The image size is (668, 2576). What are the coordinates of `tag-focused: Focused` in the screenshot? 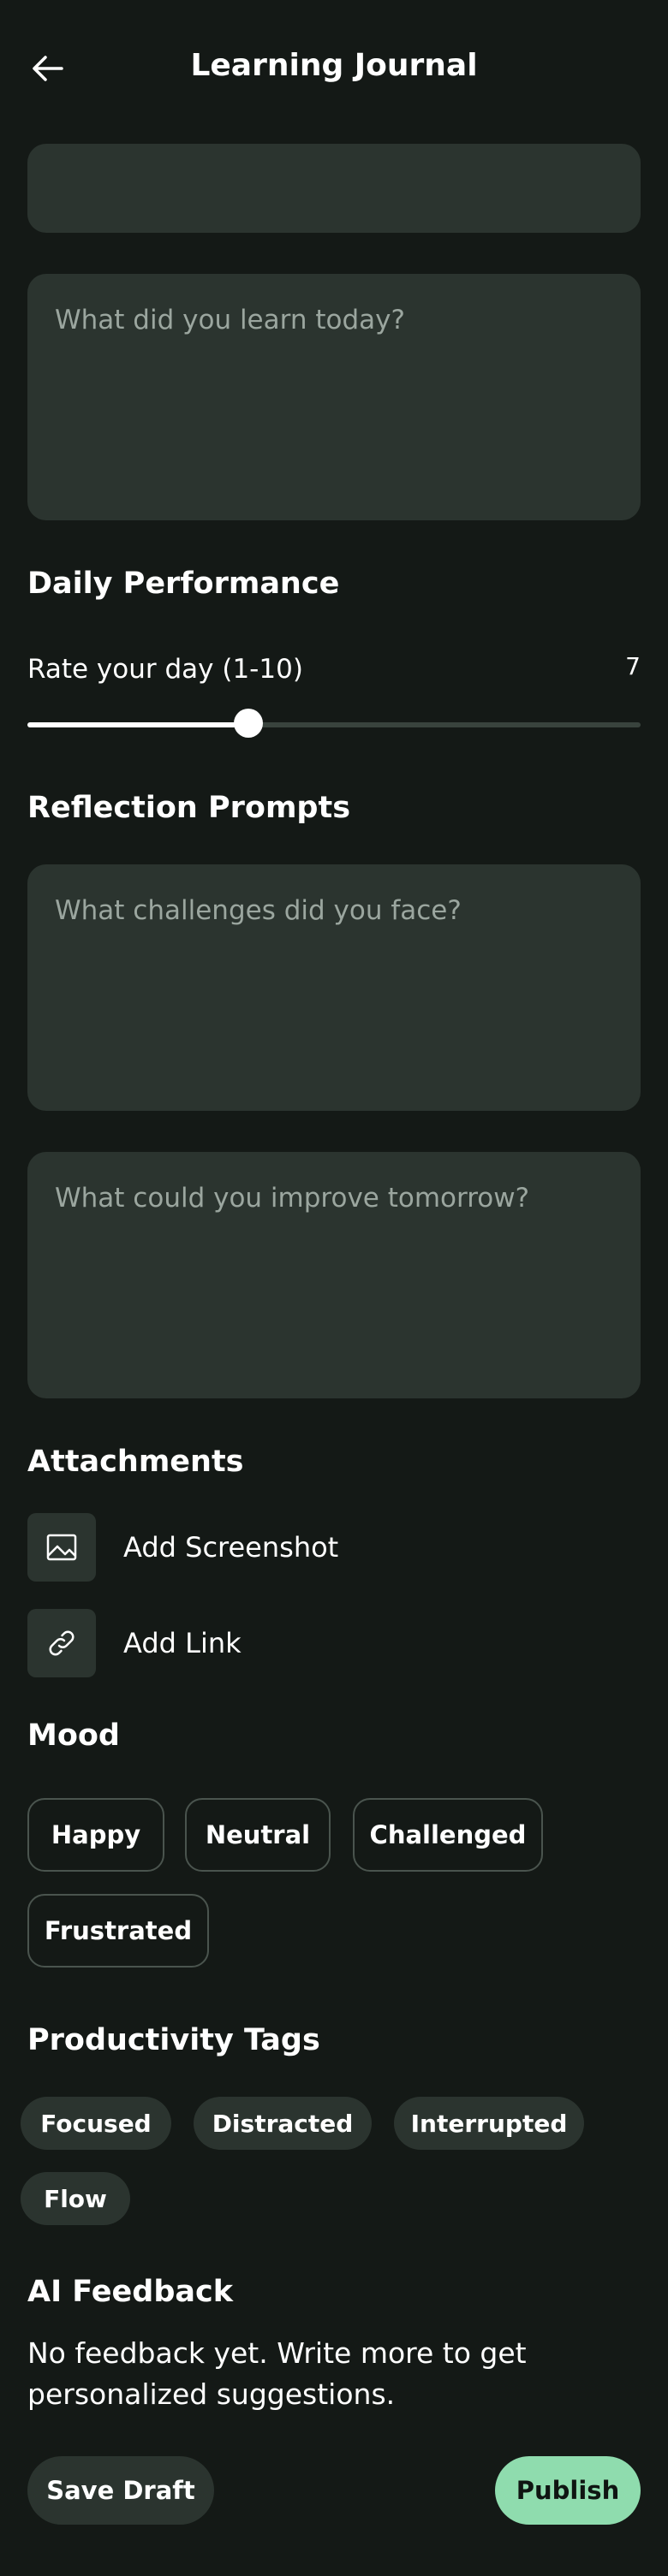 It's located at (96, 2123).